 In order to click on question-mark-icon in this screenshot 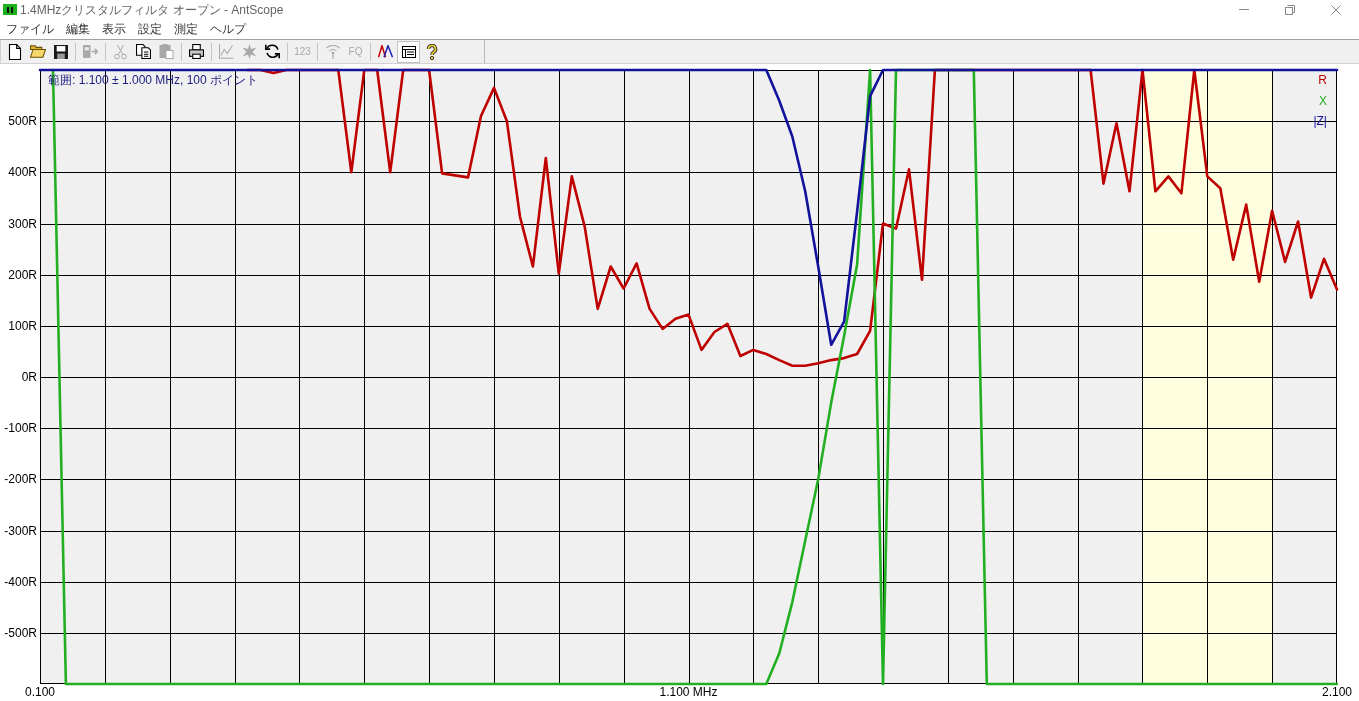, I will do `click(431, 51)`.